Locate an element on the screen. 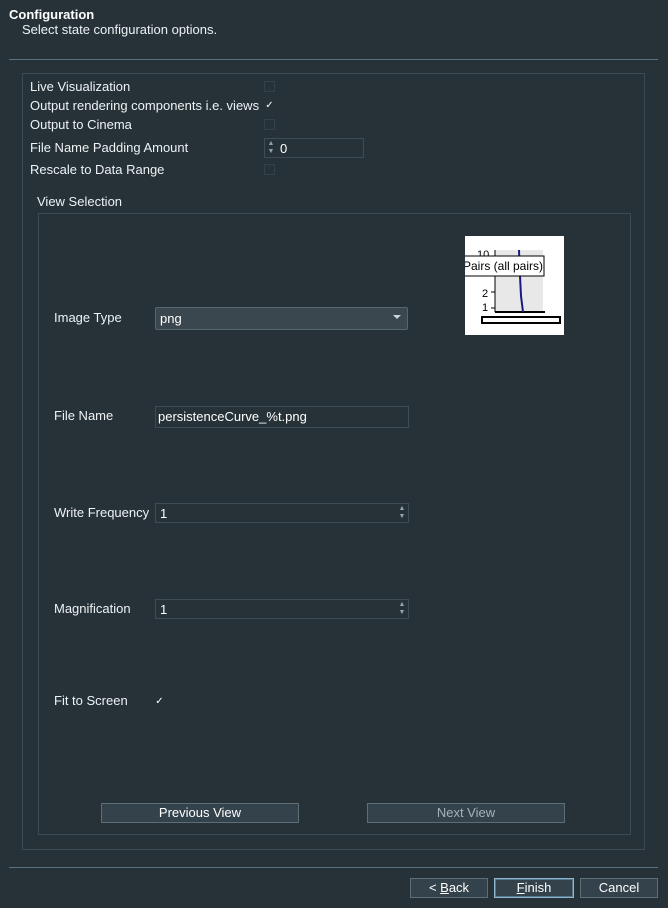 The image size is (668, 908). image-type-value: png is located at coordinates (171, 318).